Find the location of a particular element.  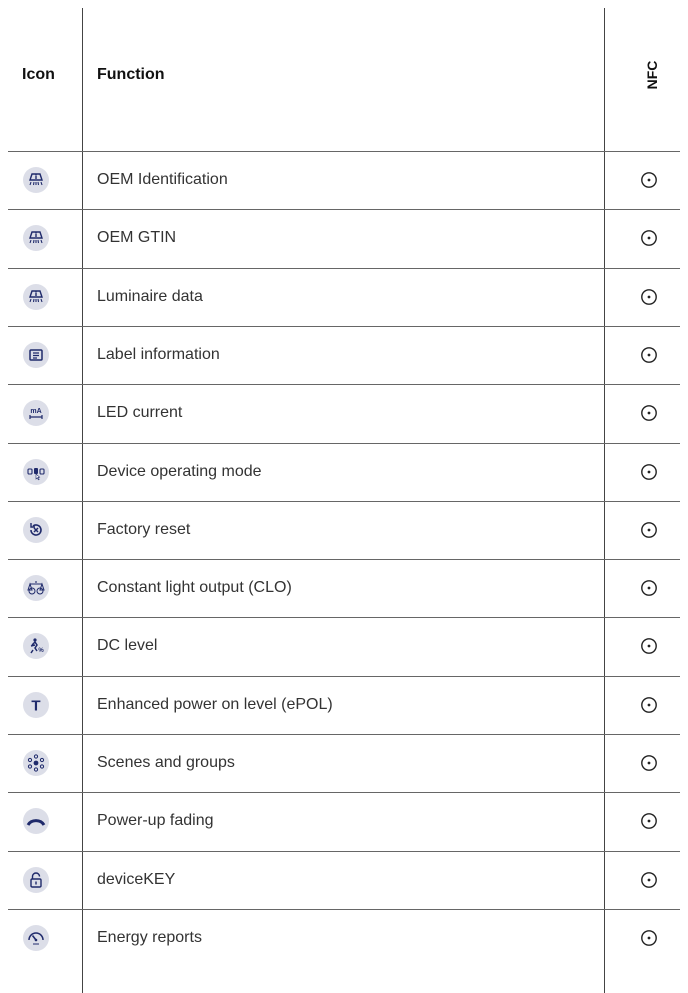

header-function: Function is located at coordinates (131, 74).